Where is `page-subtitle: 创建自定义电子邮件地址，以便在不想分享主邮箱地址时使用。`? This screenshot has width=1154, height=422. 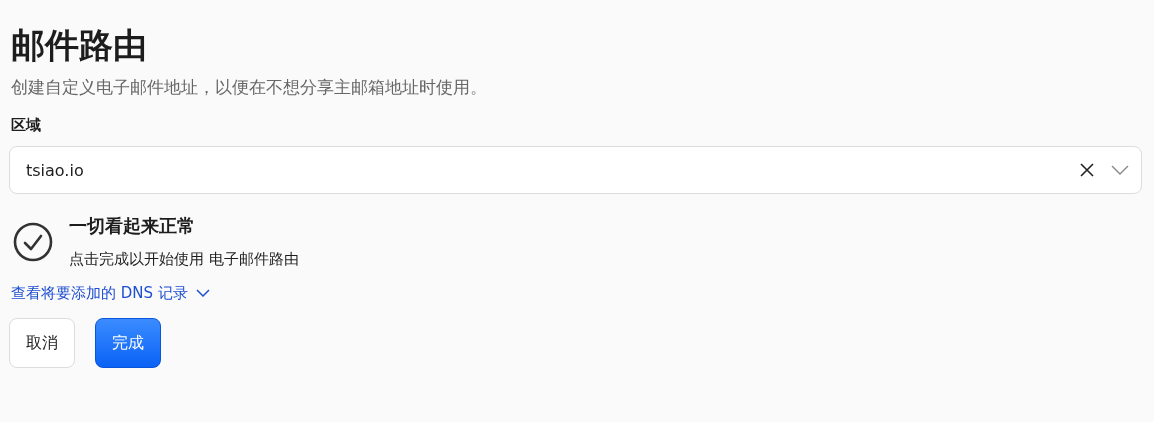 page-subtitle: 创建自定义电子邮件地址，以便在不想分享主邮箱地址时使用。 is located at coordinates (249, 87).